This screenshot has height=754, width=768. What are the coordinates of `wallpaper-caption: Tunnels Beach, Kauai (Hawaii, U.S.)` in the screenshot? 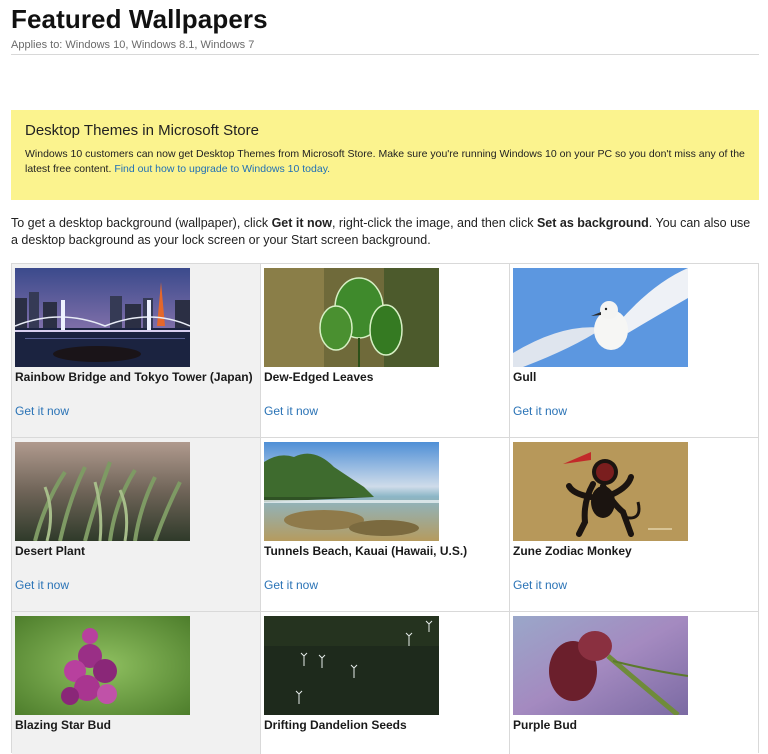 It's located at (366, 551).